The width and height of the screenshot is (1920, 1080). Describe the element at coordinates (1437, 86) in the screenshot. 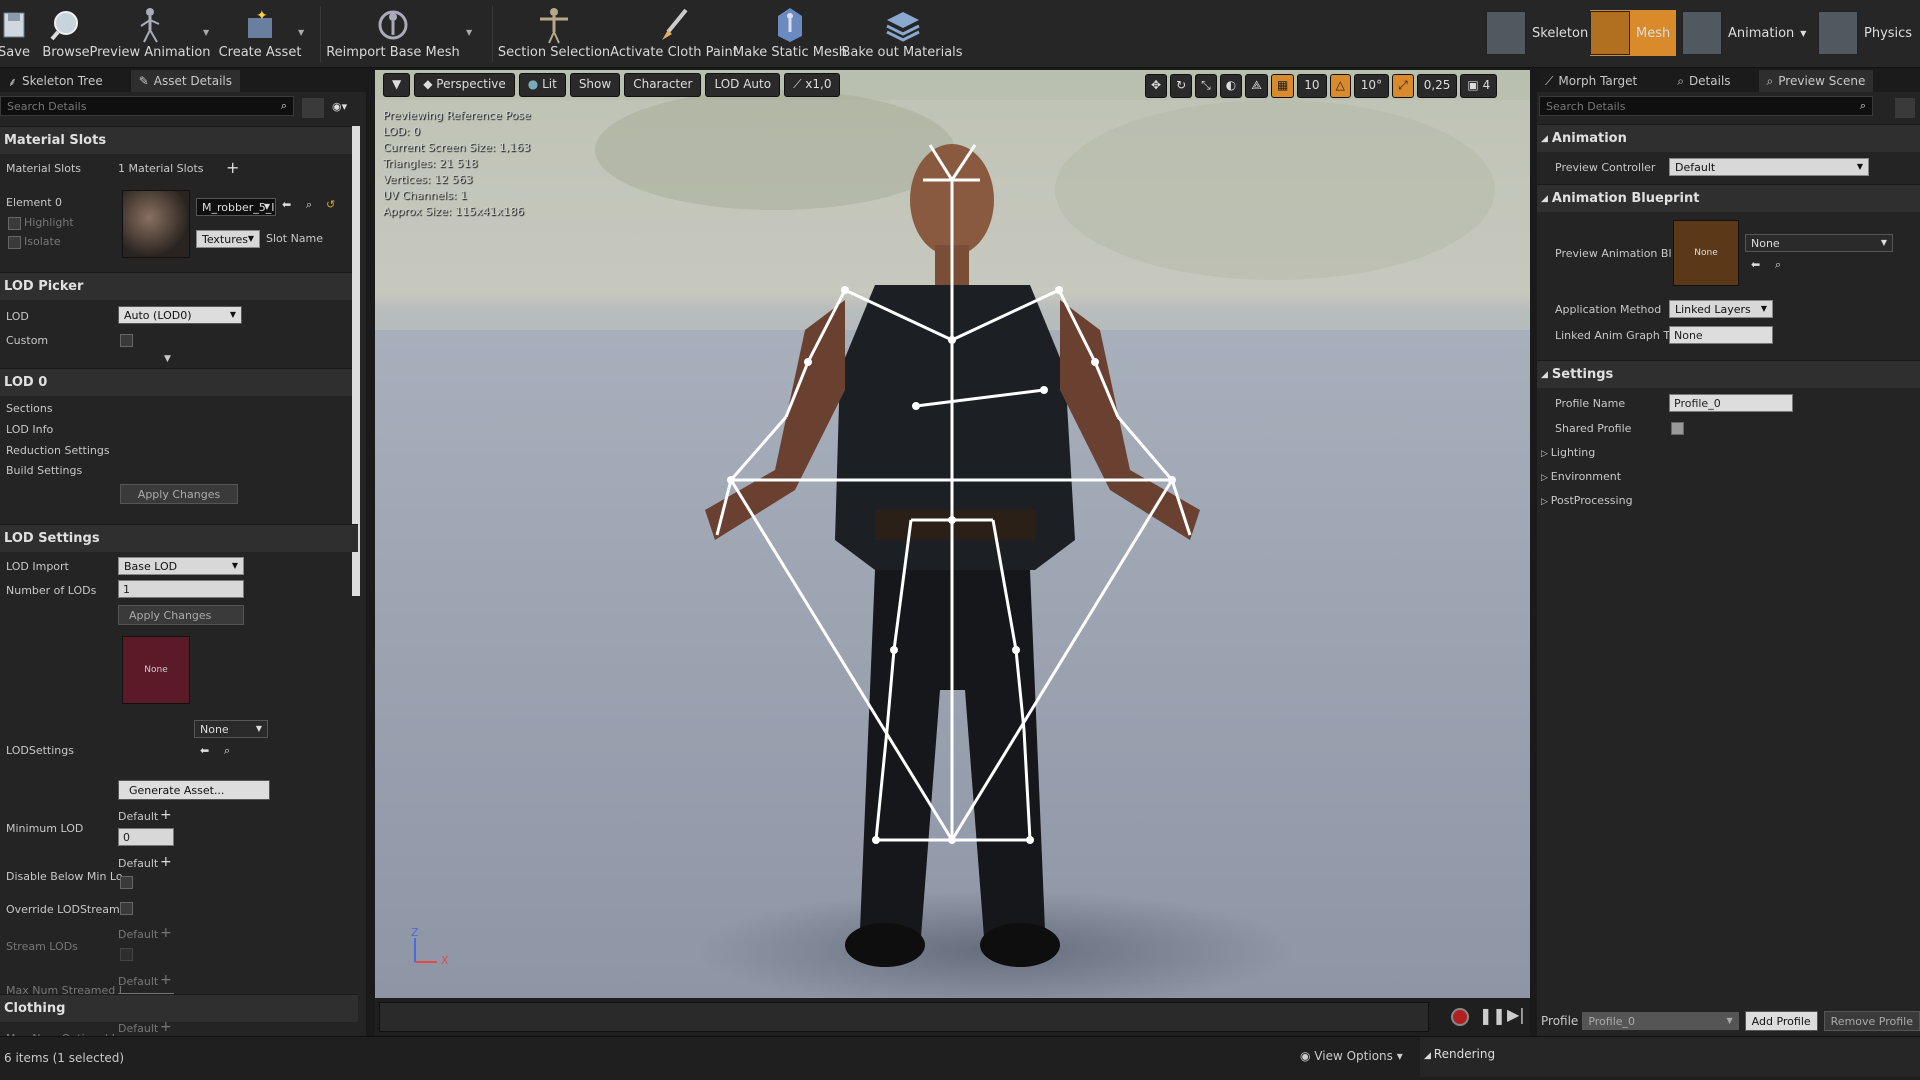

I see `scale-snap-value: 0,25` at that location.